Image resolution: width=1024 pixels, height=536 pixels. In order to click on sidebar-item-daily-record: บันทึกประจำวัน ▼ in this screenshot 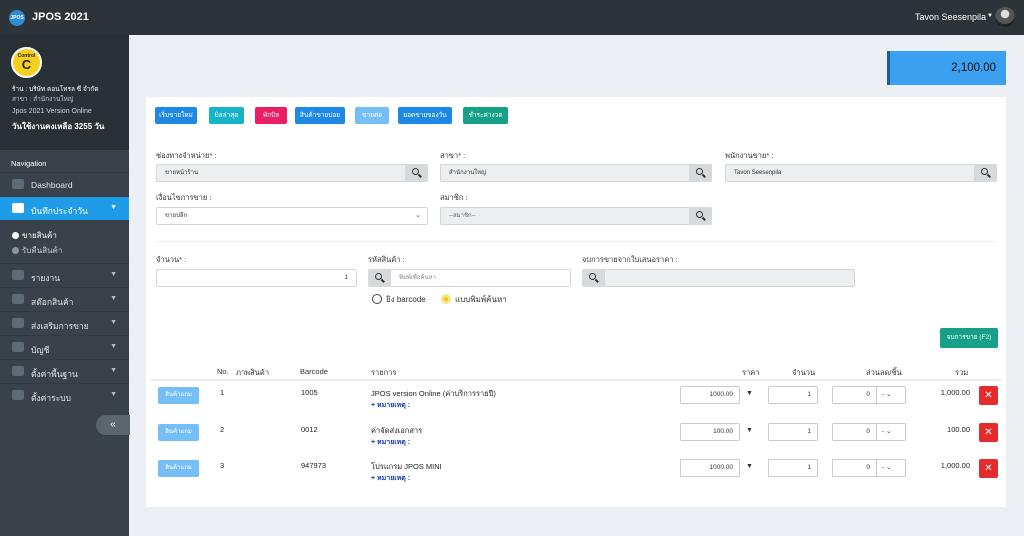, I will do `click(64, 208)`.